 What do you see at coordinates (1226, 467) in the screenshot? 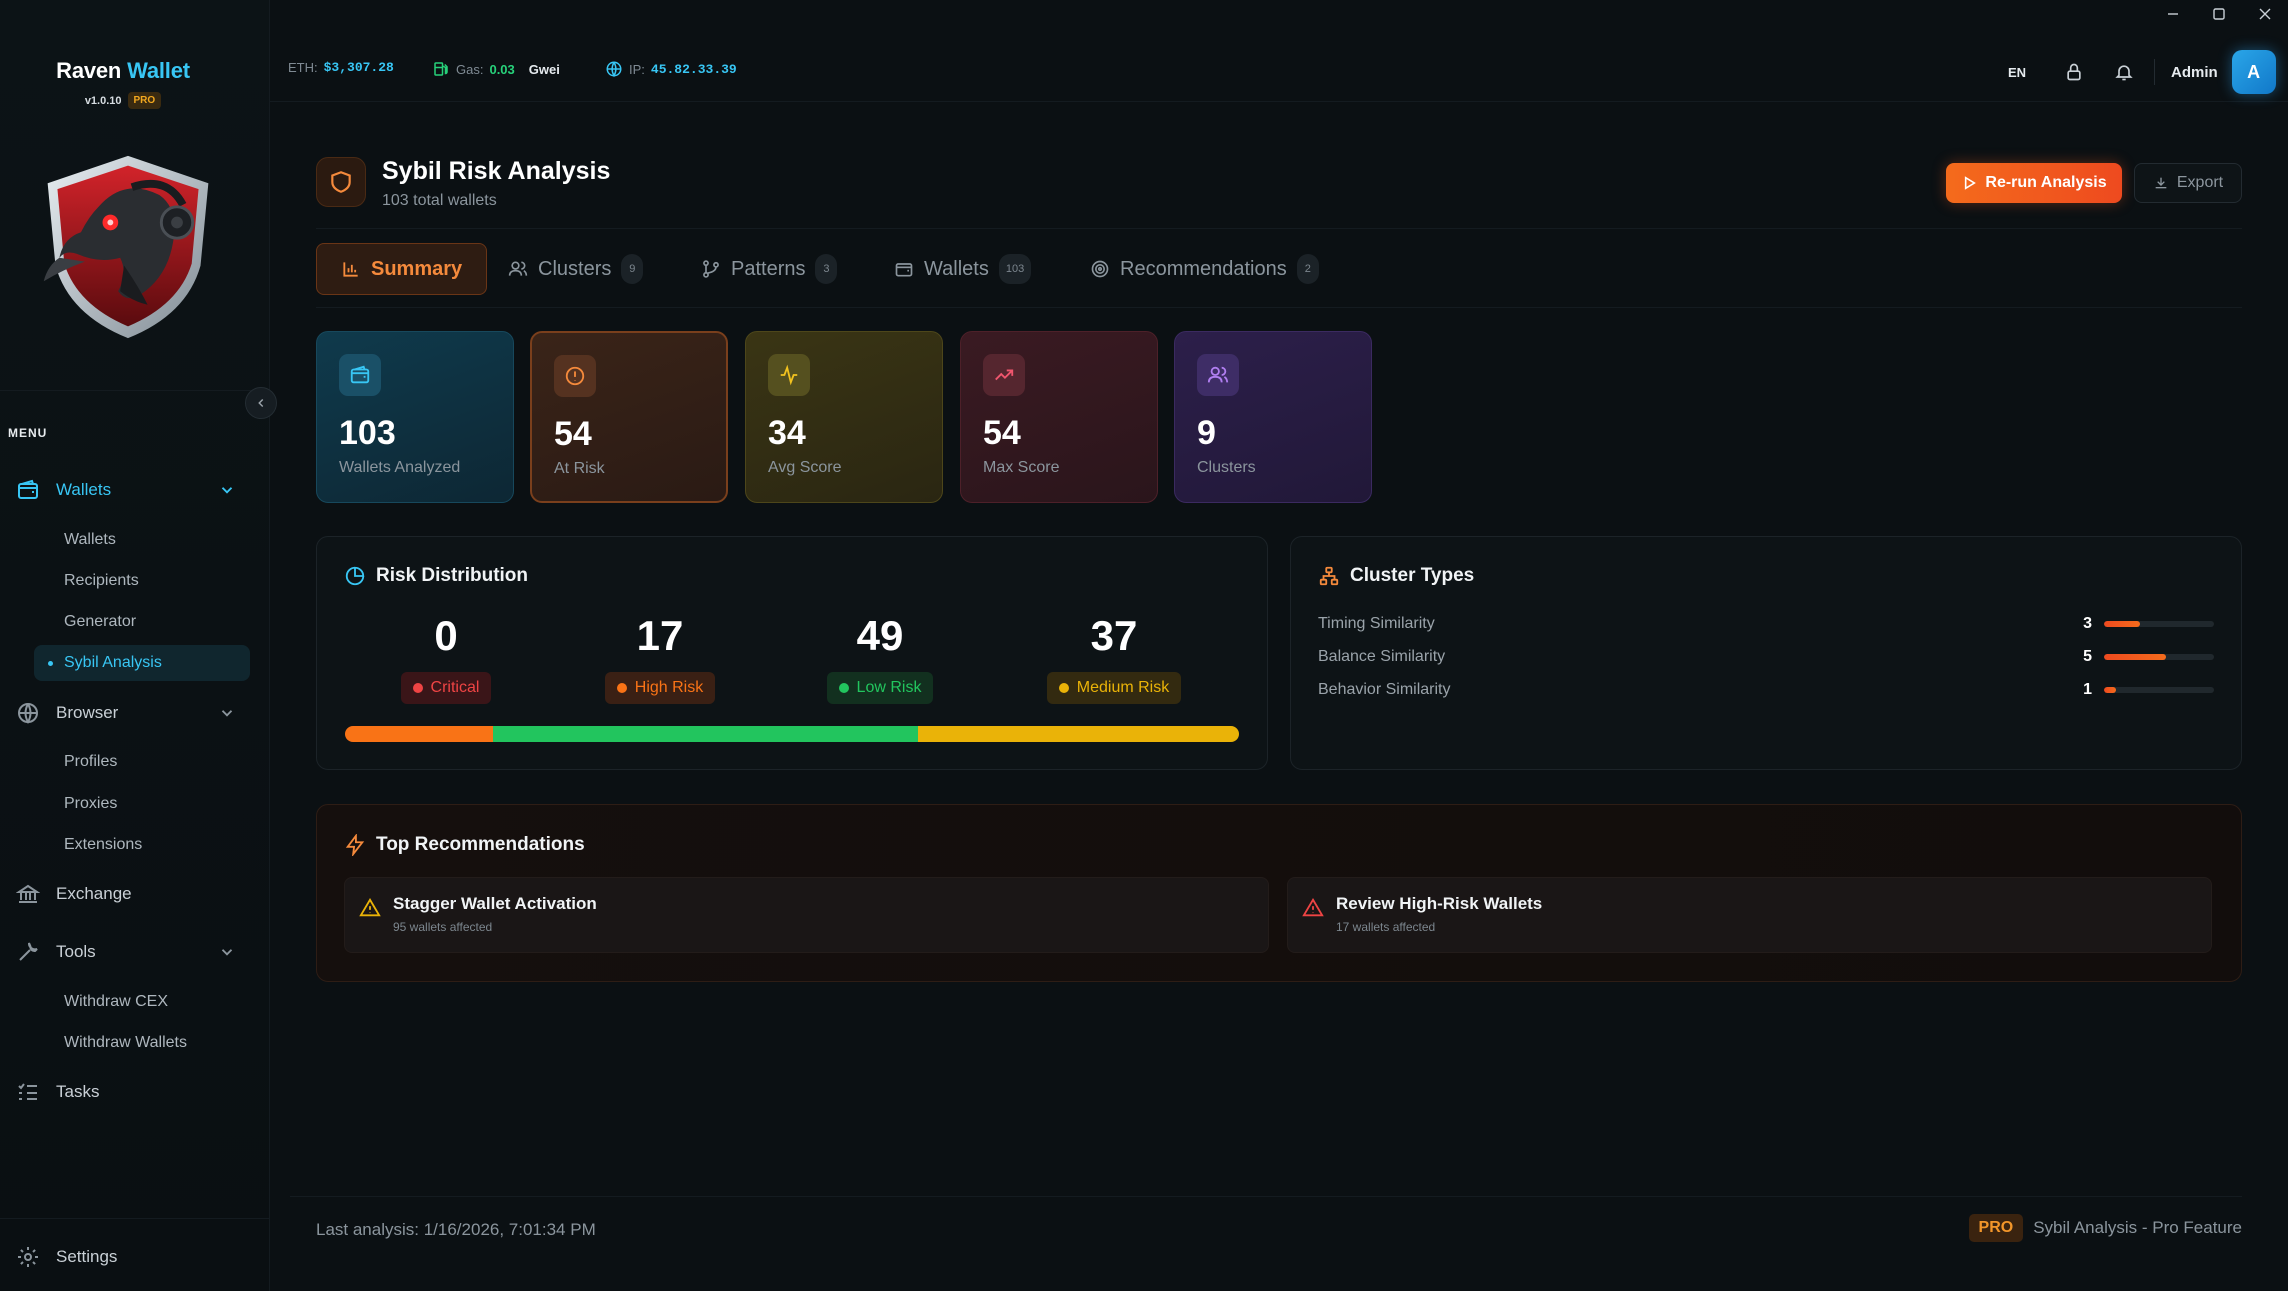
I see `stat-label: Clusters` at bounding box center [1226, 467].